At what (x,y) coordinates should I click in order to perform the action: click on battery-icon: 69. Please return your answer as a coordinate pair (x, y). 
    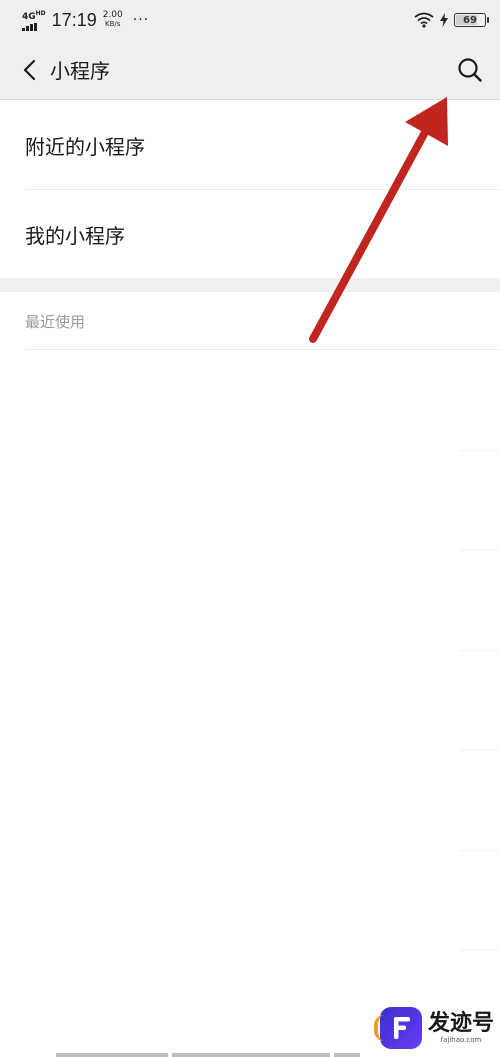
    Looking at the image, I should click on (471, 20).